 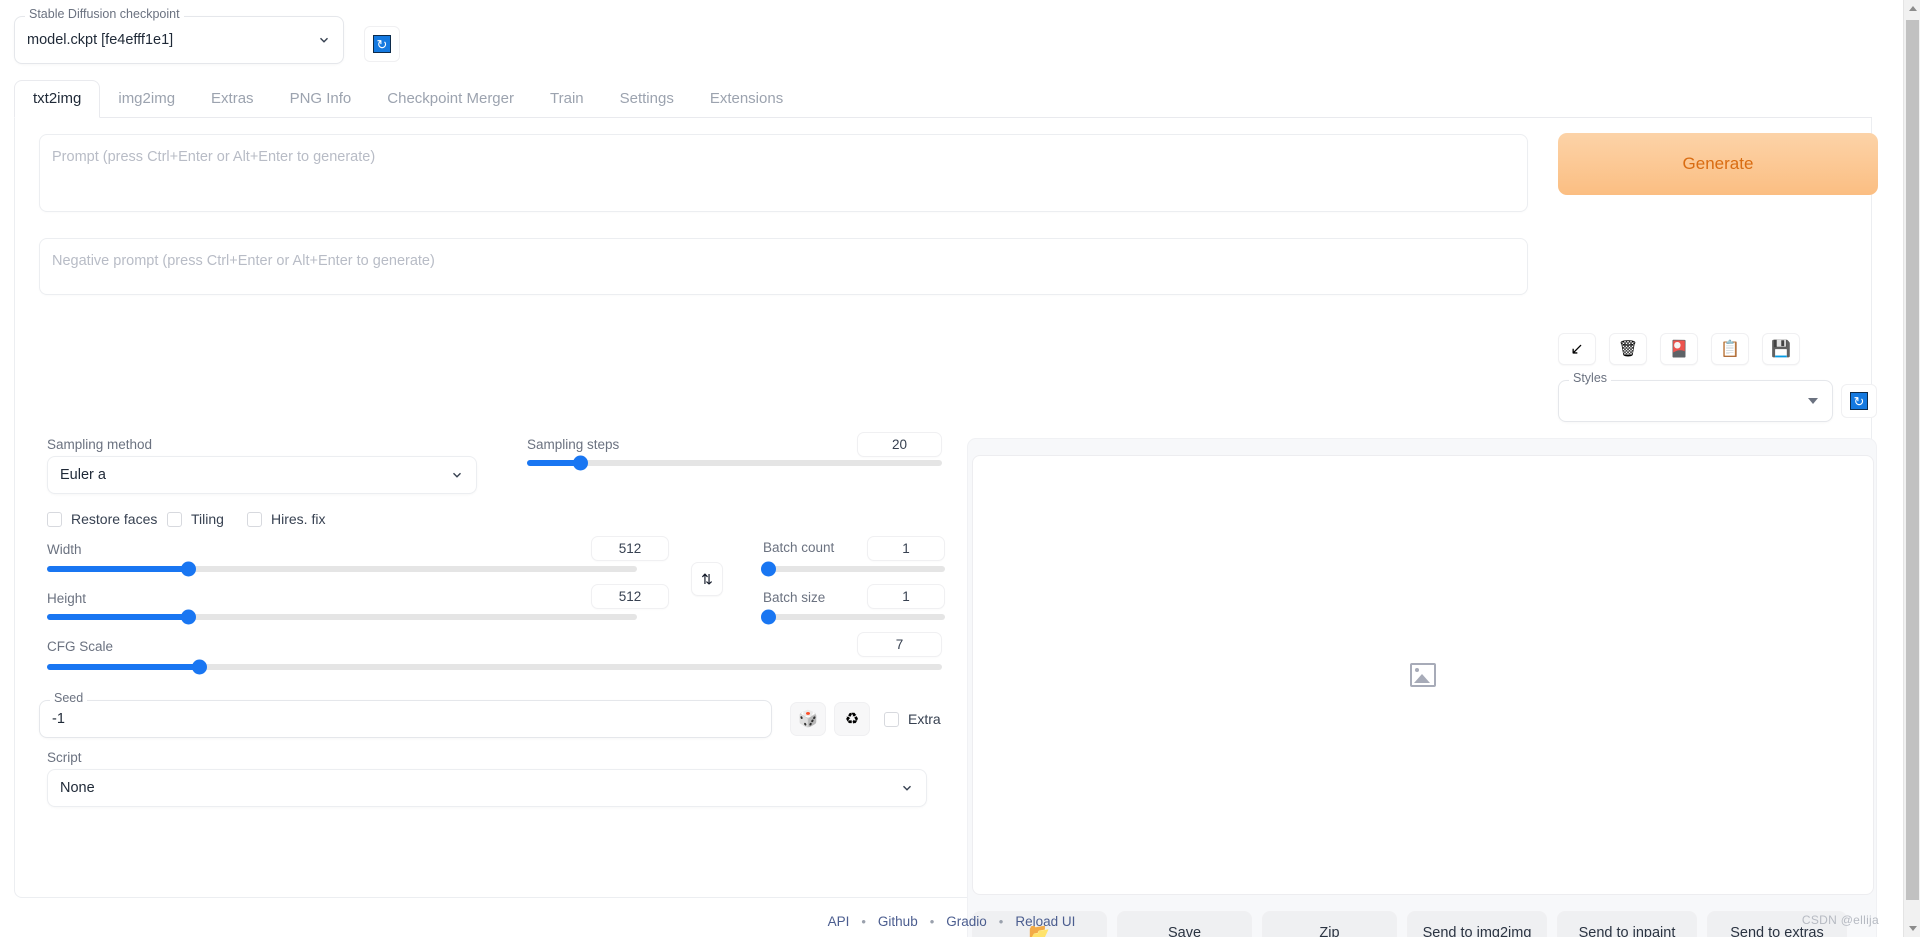 What do you see at coordinates (286, 519) in the screenshot?
I see `hires-fix-checkbox: Hires. fix` at bounding box center [286, 519].